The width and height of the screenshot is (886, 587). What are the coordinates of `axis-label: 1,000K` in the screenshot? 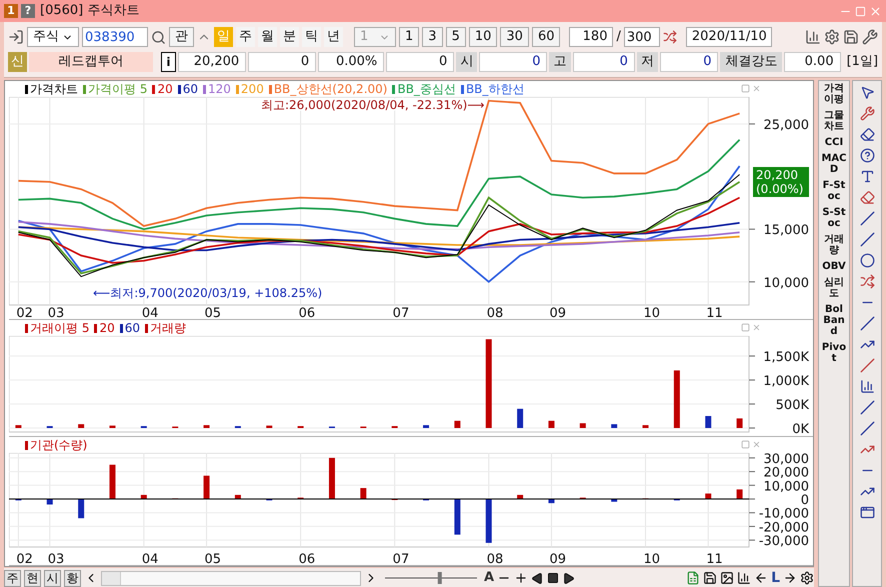 It's located at (786, 382).